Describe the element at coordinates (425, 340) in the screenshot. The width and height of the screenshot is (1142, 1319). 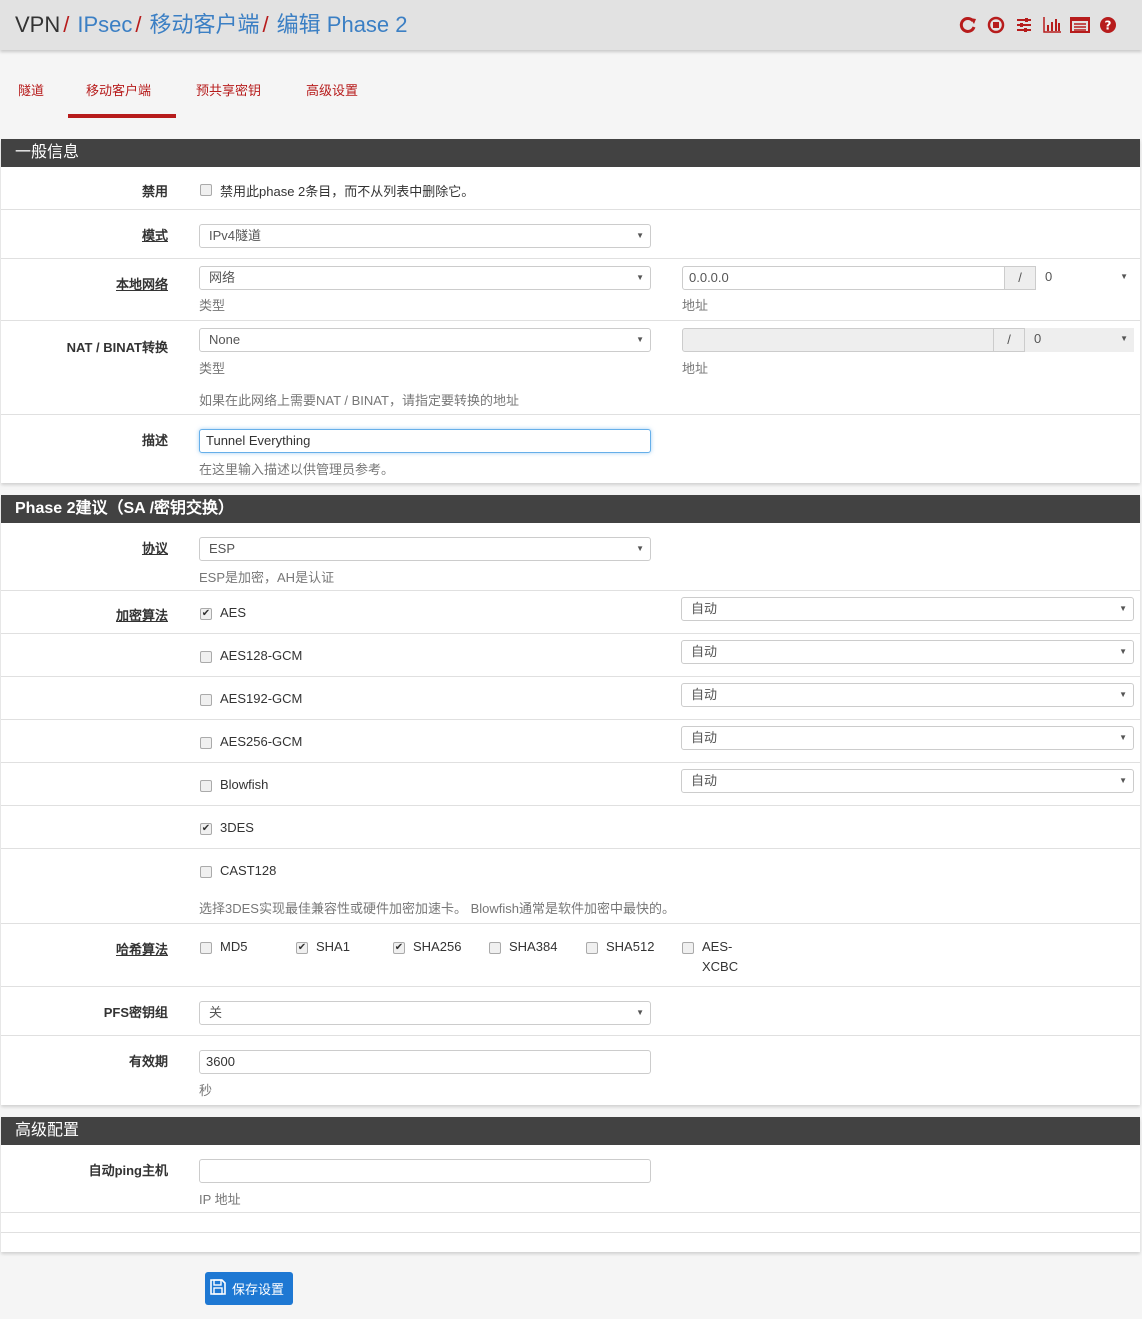
I see `nat-type-select: None` at that location.